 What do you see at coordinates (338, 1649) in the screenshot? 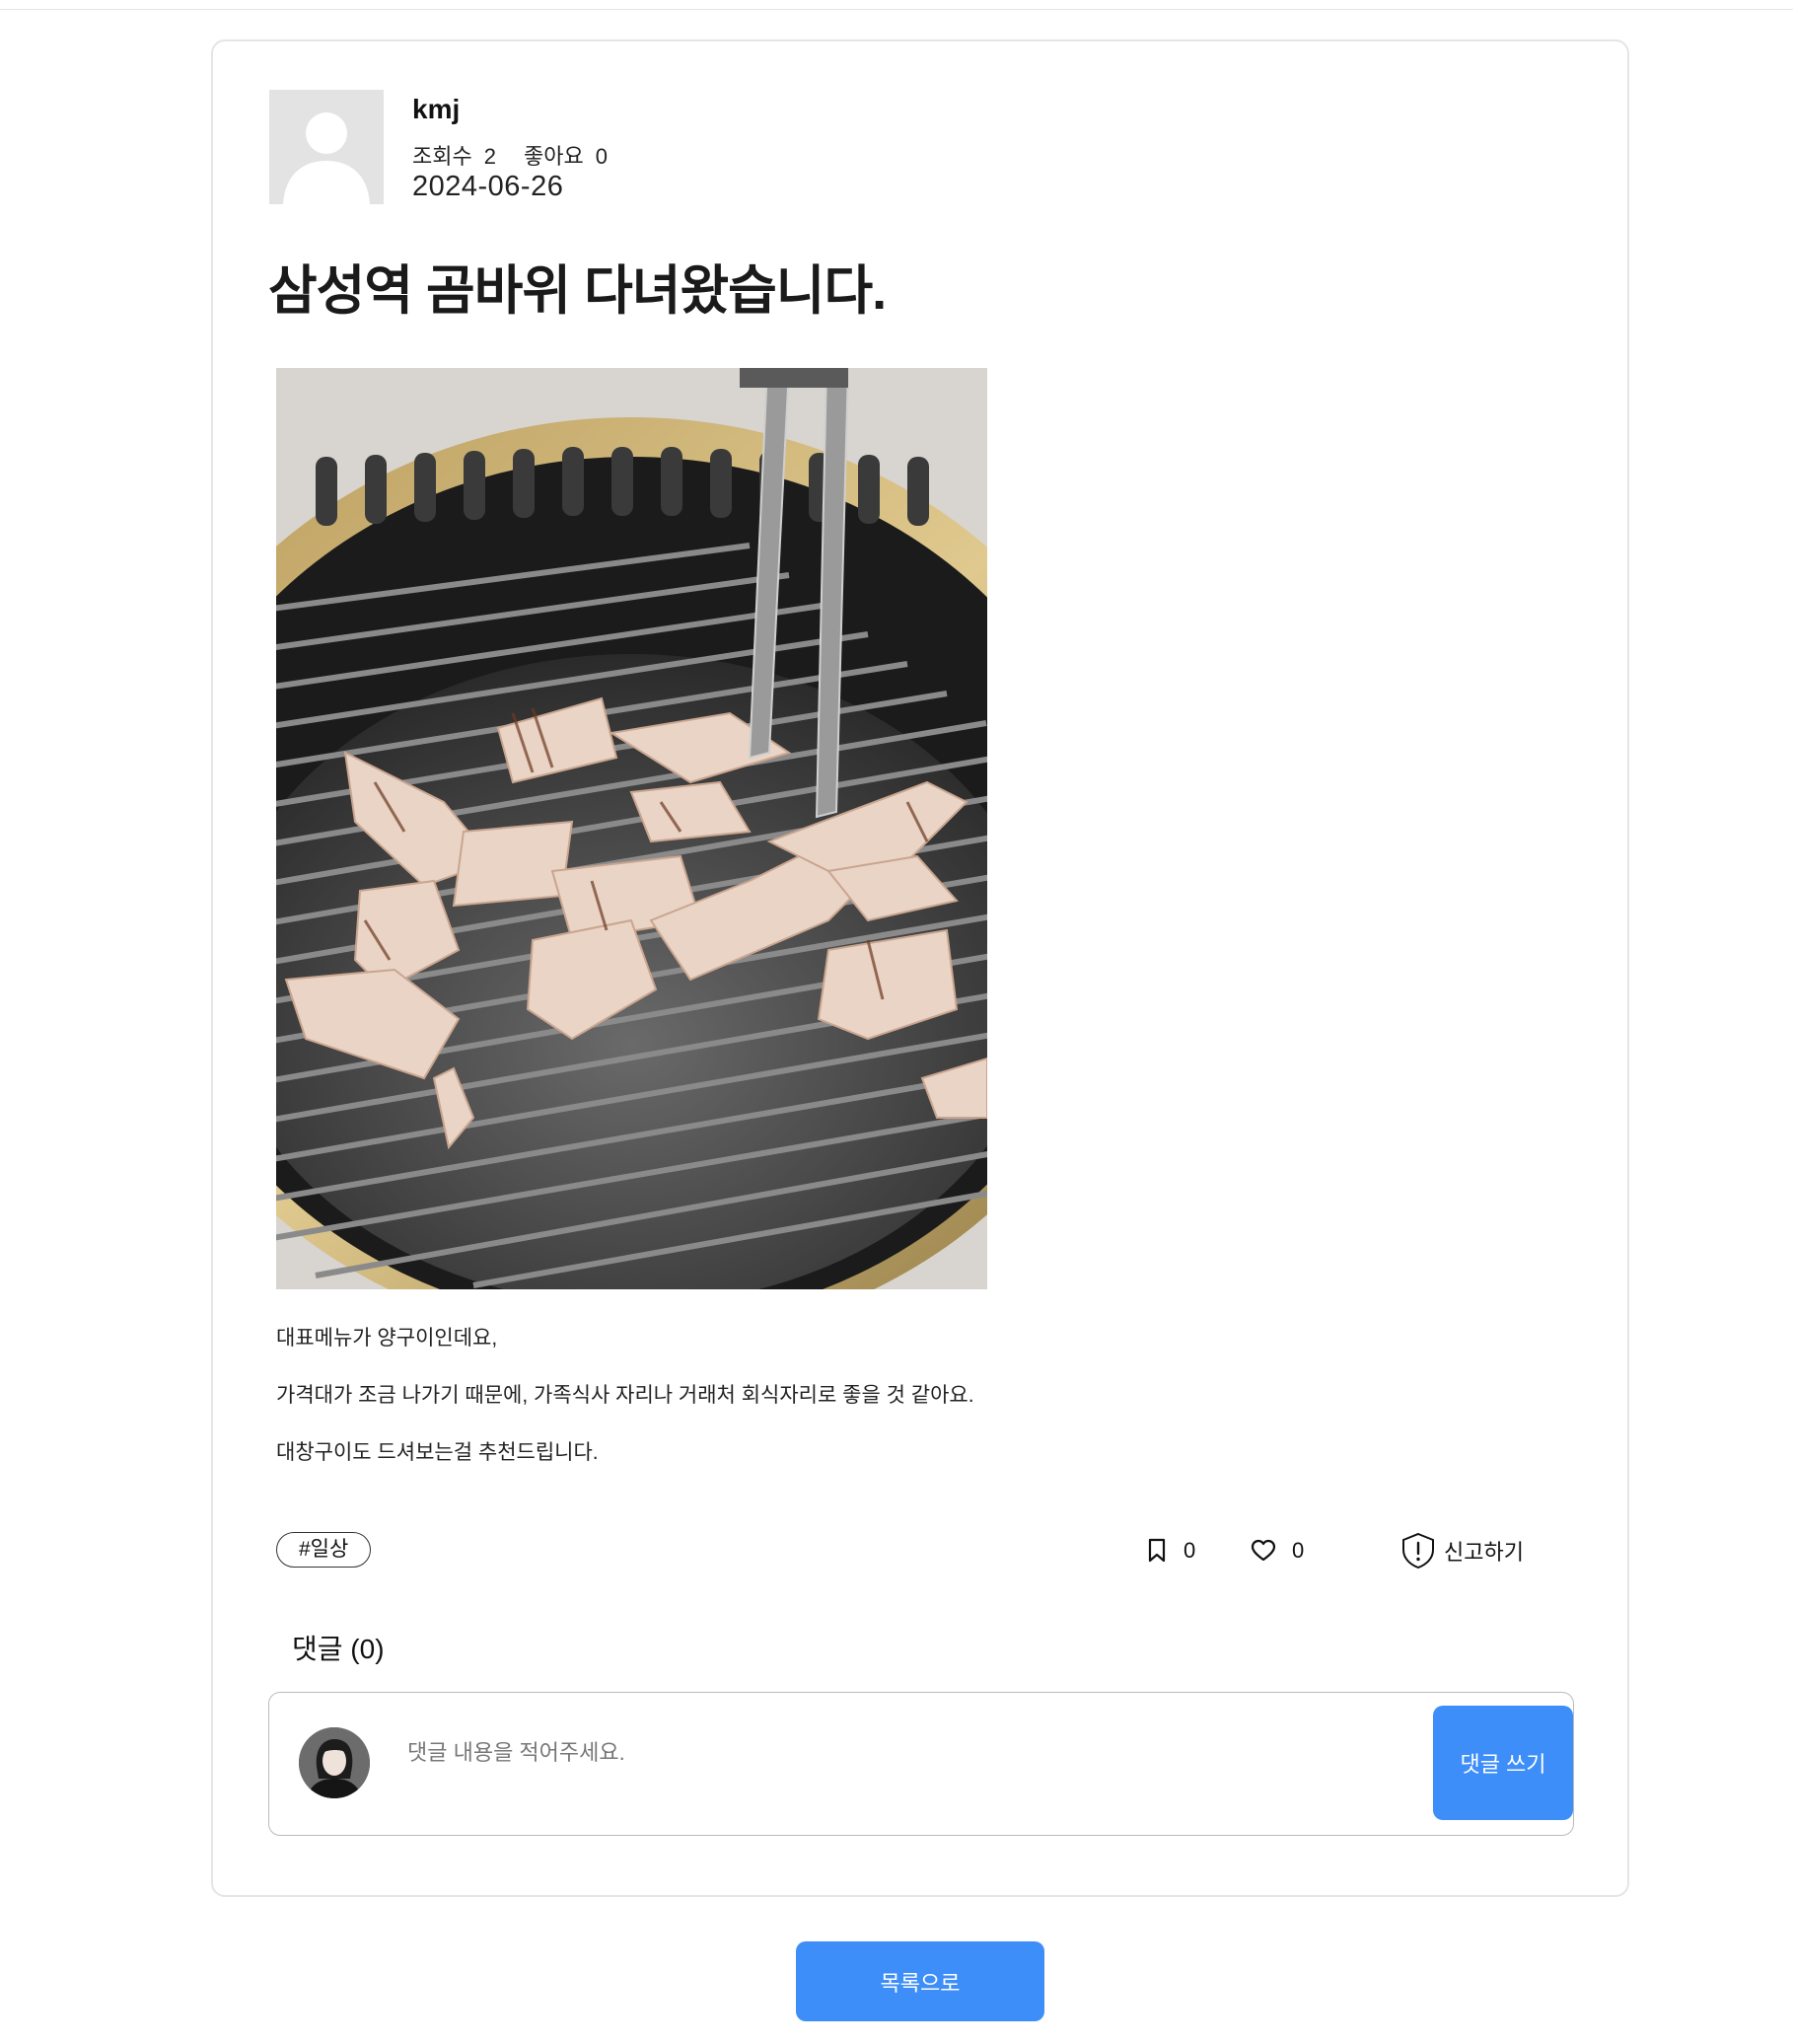
I see `comments-title: 댓글 (0)` at bounding box center [338, 1649].